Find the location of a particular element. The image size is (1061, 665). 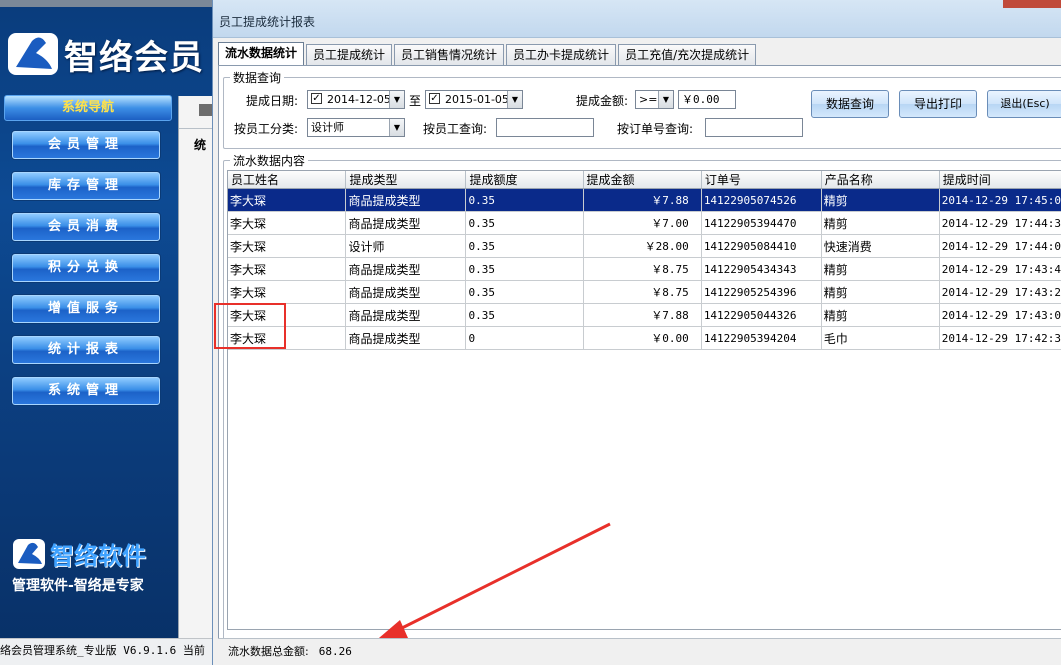

brand-name: 智络软件 is located at coordinates (98, 556).